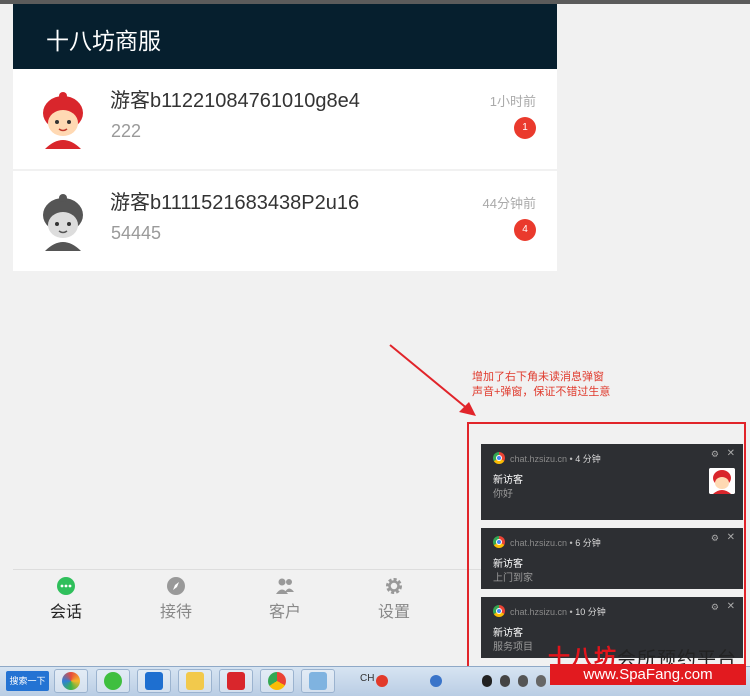 The height and width of the screenshot is (696, 750). Describe the element at coordinates (588, 543) in the screenshot. I see `notification-time: 6 分钟` at that location.